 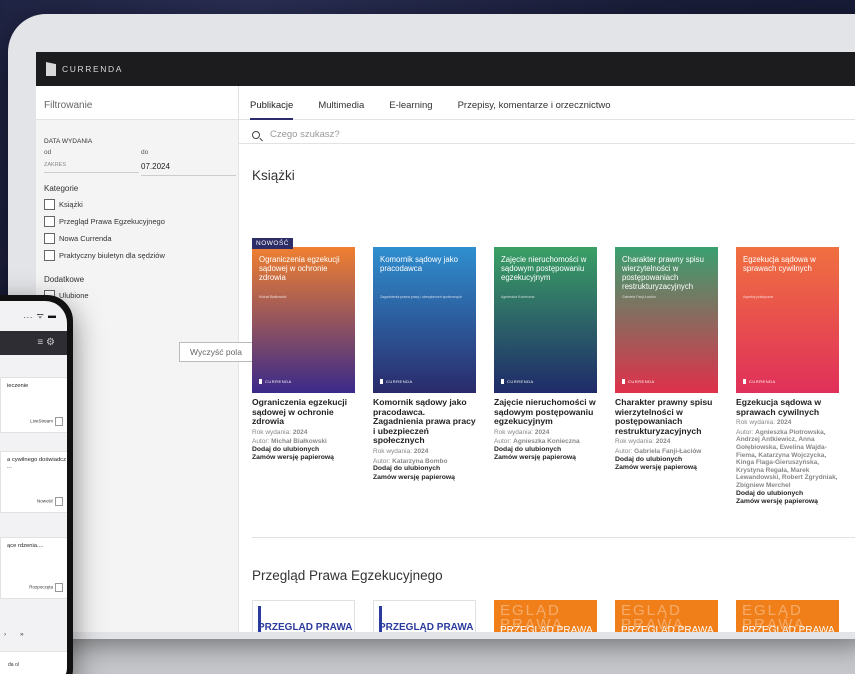 What do you see at coordinates (46, 421) in the screenshot?
I see `phone-card-chip: LiveStream` at bounding box center [46, 421].